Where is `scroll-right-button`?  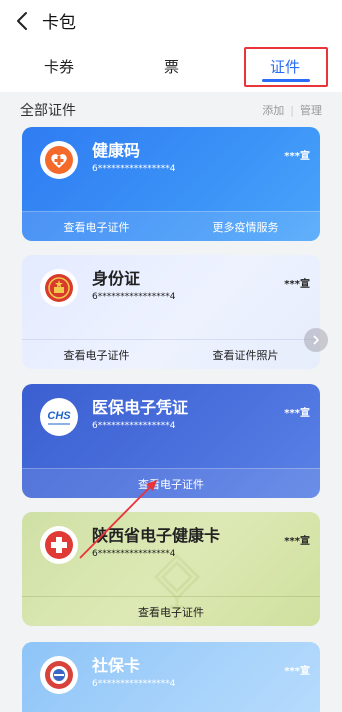
scroll-right-button is located at coordinates (316, 340).